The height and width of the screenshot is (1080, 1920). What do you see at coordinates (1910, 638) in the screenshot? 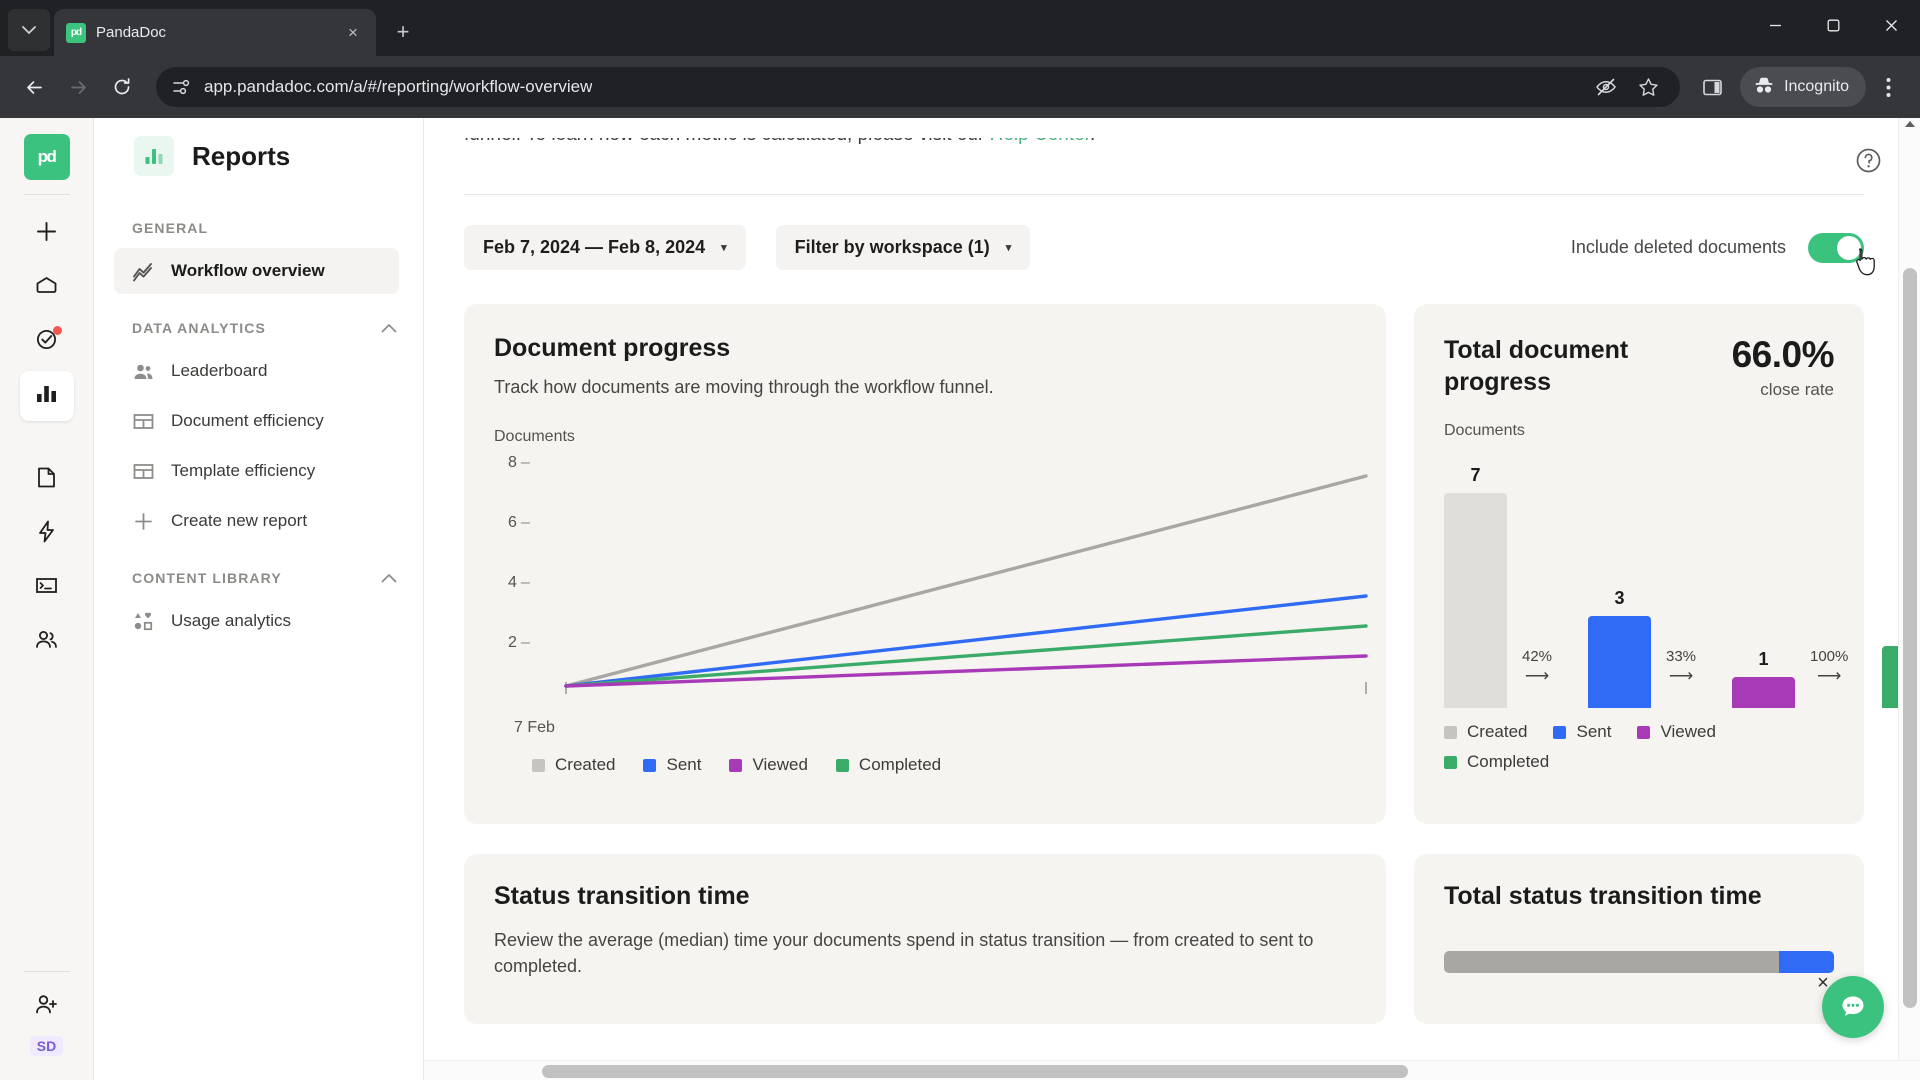
I see `vertical-scrollbar-thumb` at bounding box center [1910, 638].